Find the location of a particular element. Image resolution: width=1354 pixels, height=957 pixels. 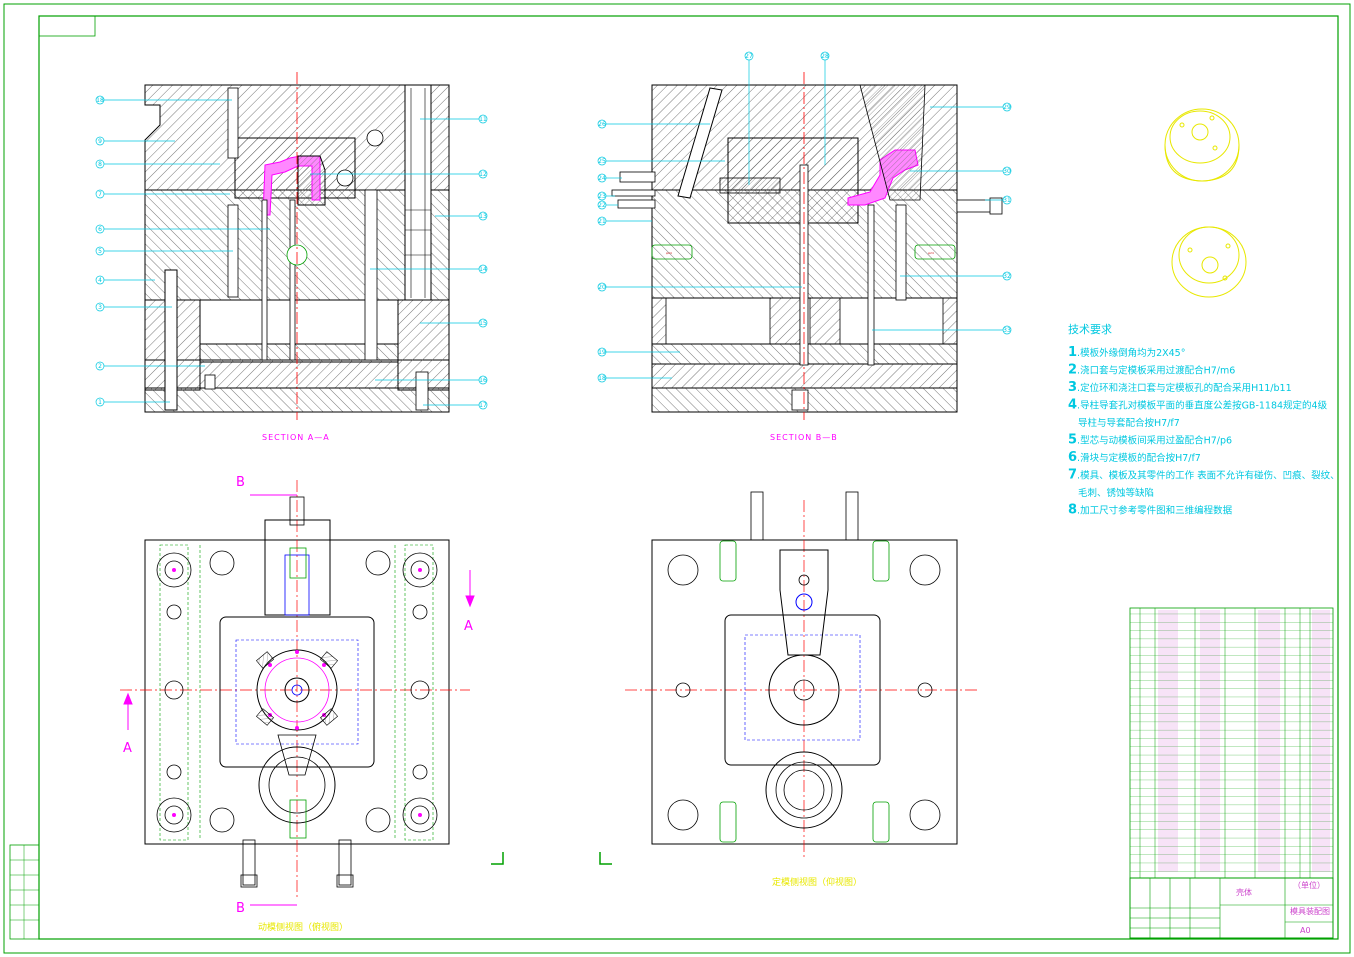

bill-of-materials: 壳体 （单位） 模具装配图 A0 is located at coordinates (1231, 773).